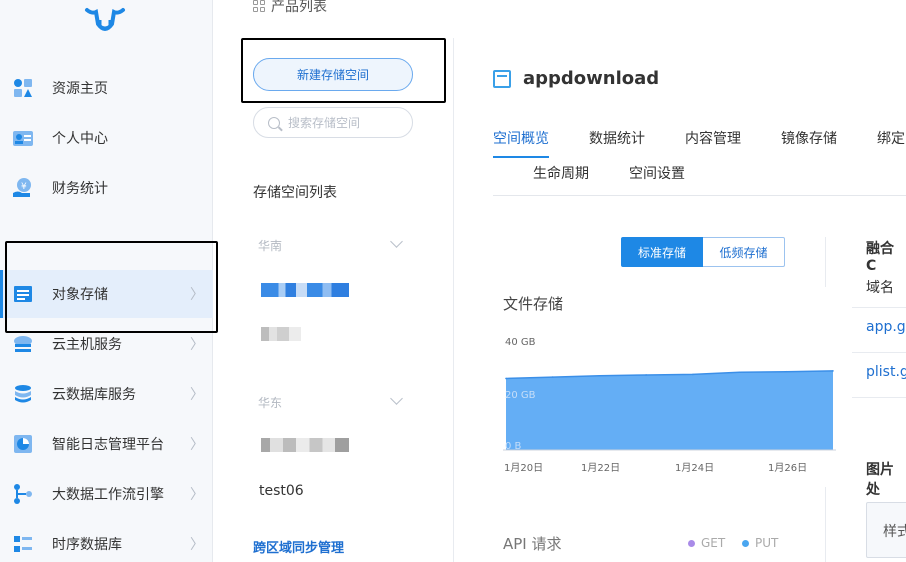  What do you see at coordinates (94, 395) in the screenshot?
I see `sidebar-item-label: 云数据库服务` at bounding box center [94, 395].